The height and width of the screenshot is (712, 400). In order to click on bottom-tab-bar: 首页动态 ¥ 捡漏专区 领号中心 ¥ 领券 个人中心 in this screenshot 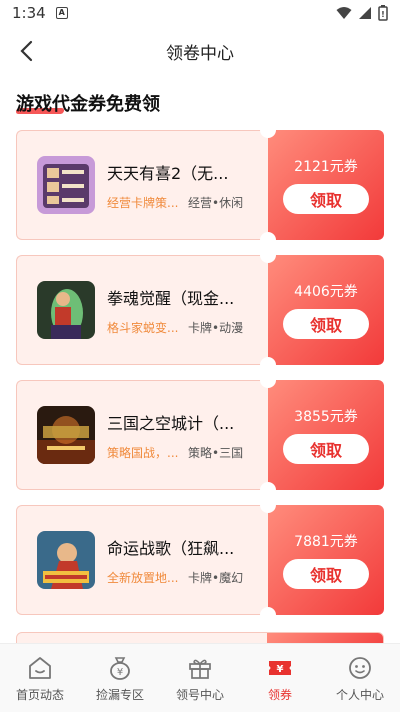, I will do `click(200, 677)`.